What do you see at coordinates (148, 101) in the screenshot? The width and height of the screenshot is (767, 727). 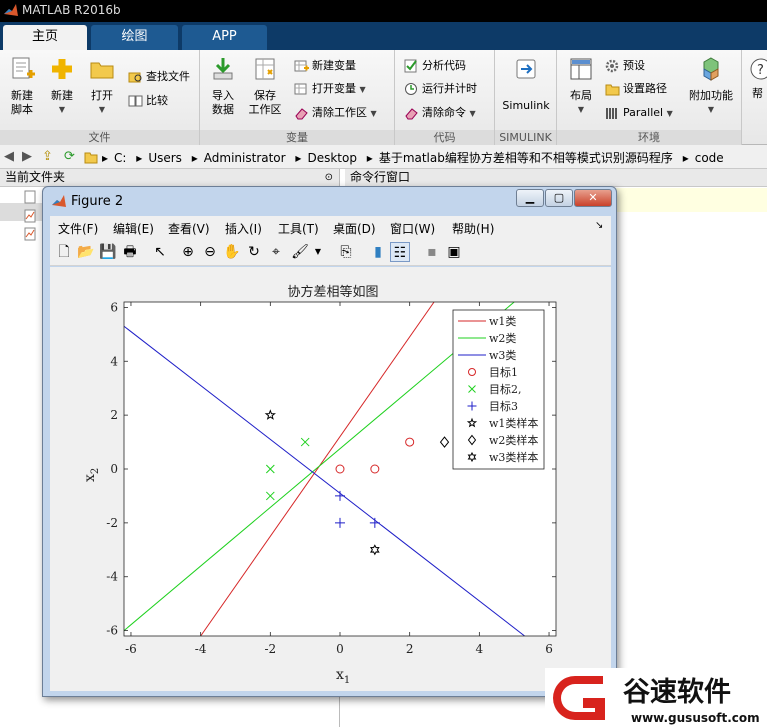 I see `compare-button: 比较` at bounding box center [148, 101].